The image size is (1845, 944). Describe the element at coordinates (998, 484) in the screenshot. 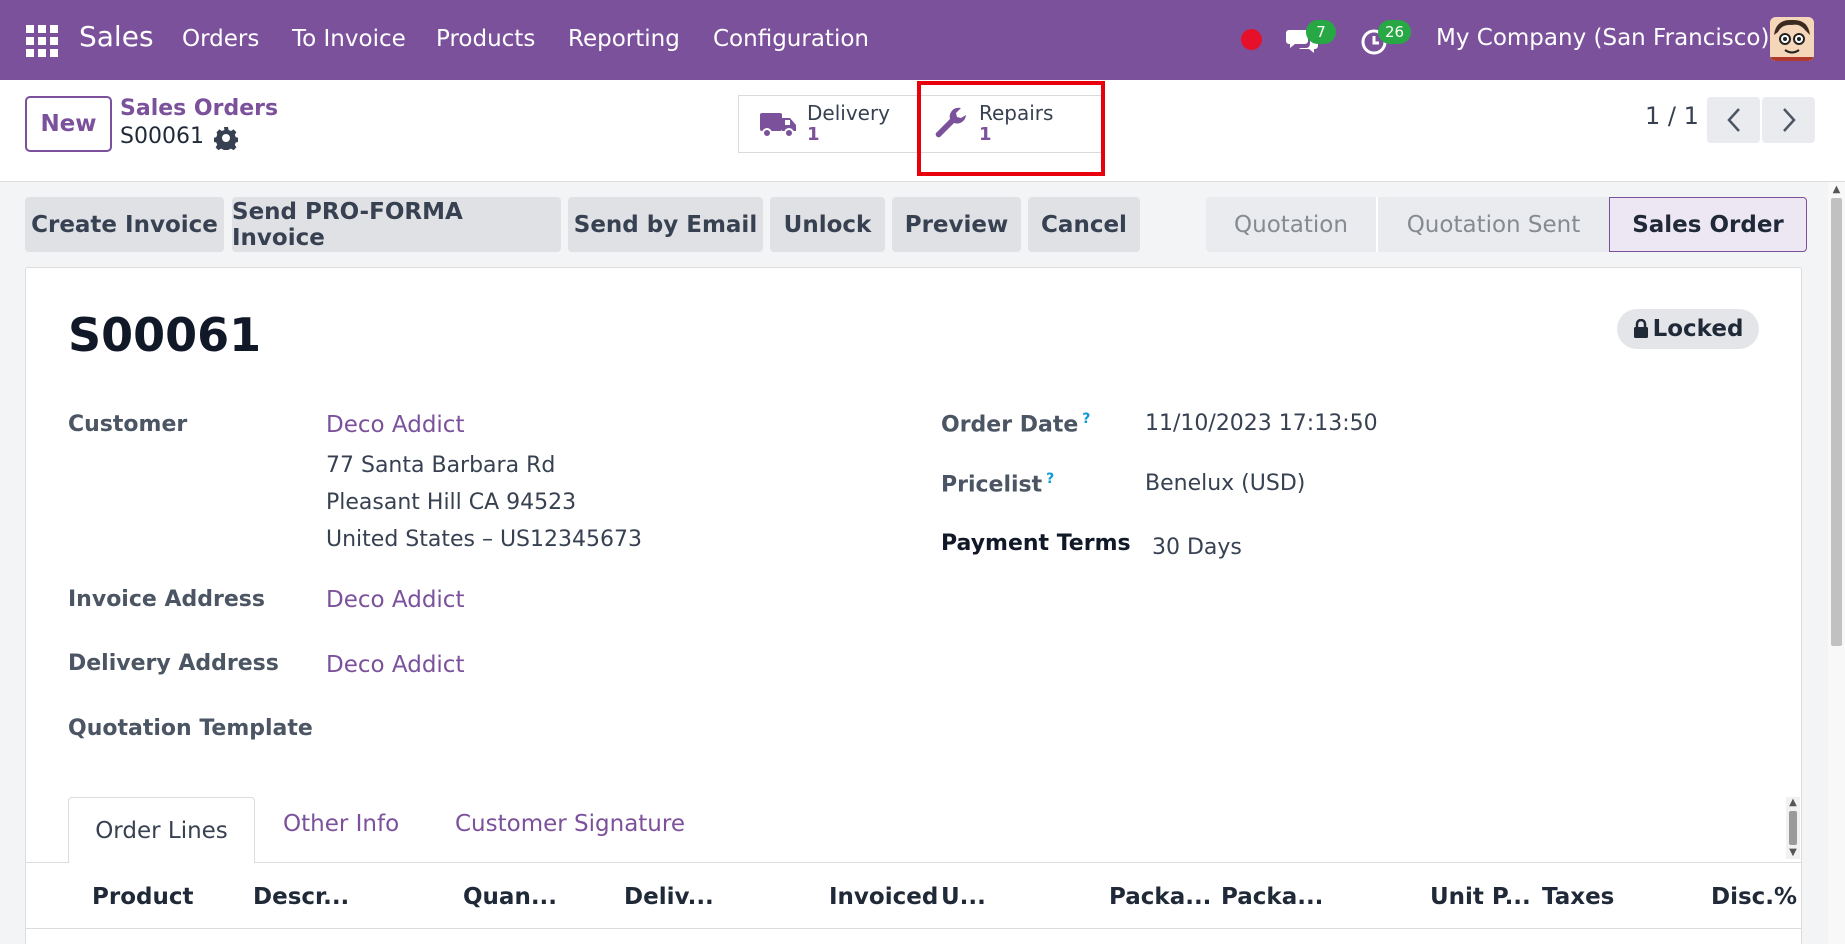

I see `pricelist-label: Pricelist?` at that location.